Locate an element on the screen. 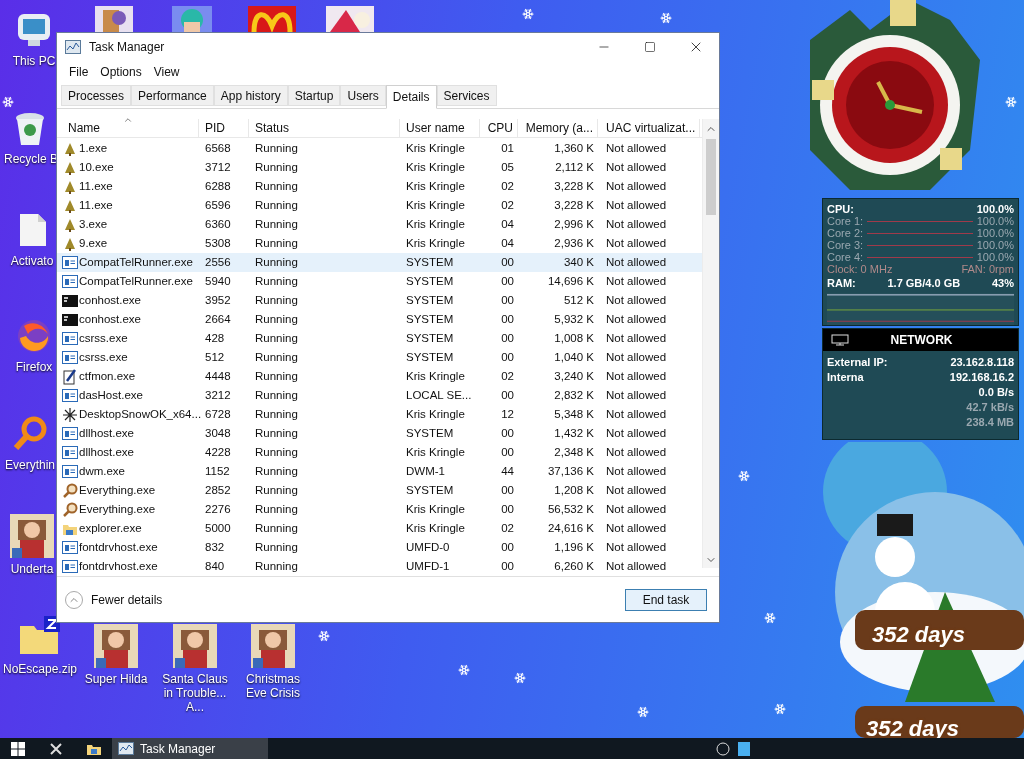 This screenshot has width=1024, height=759. table-cell-text: 832 is located at coordinates (215, 547).